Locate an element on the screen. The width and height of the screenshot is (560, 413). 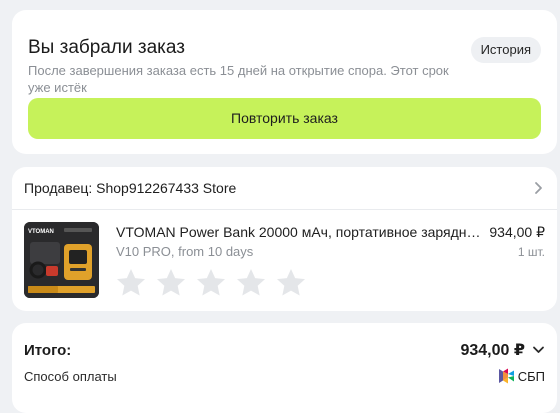
payment-method: СБП is located at coordinates (521, 376).